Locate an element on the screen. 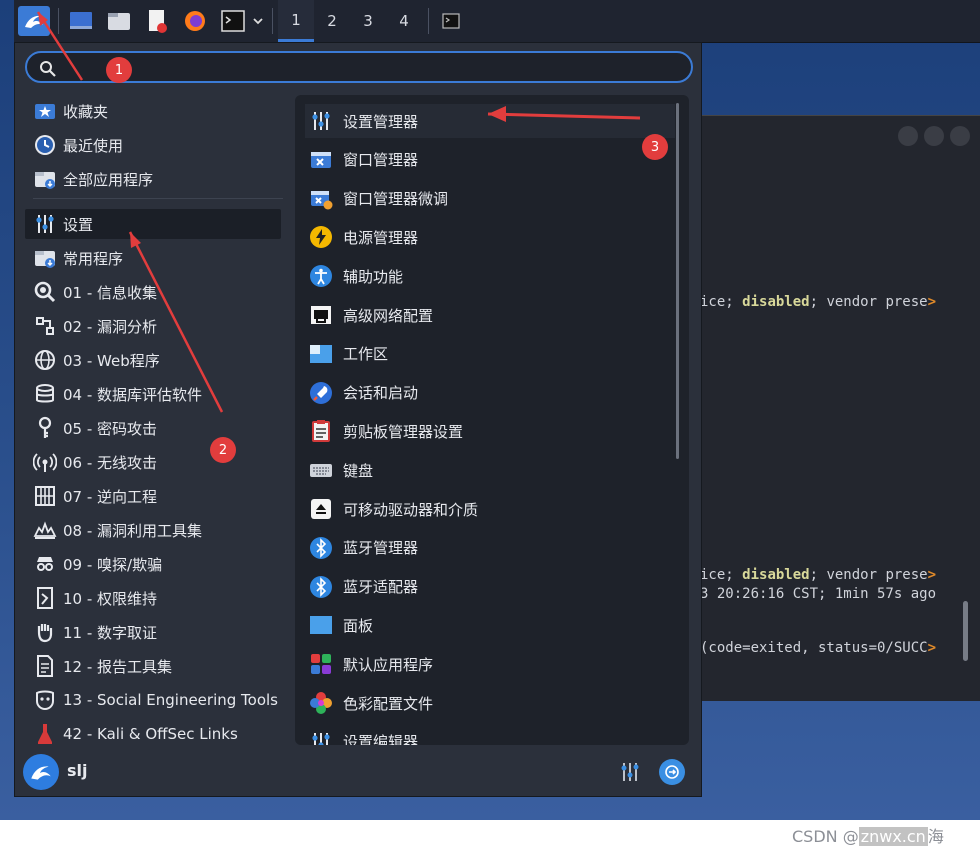 This screenshot has width=980, height=855. door-icon is located at coordinates (45, 598).